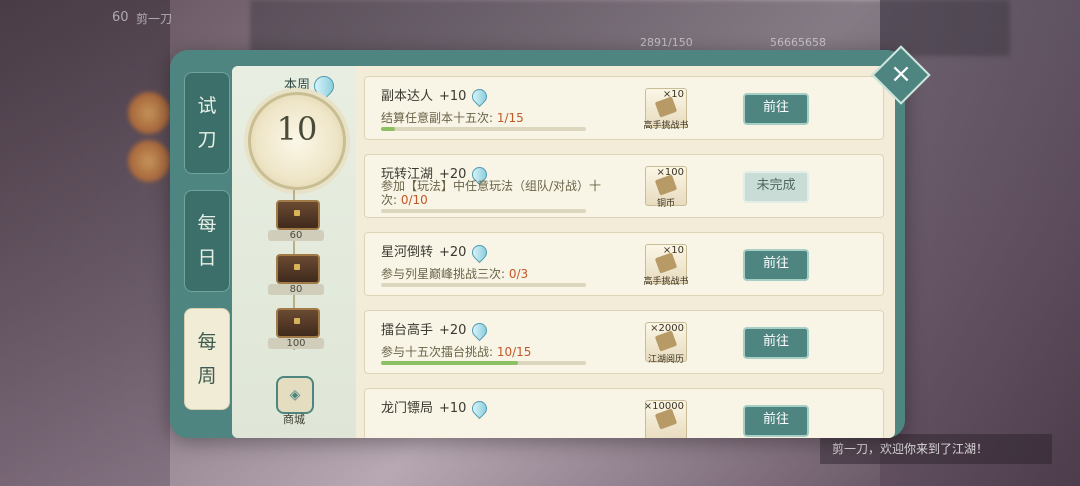  Describe the element at coordinates (295, 395) in the screenshot. I see `shop-icon: ◈` at that location.